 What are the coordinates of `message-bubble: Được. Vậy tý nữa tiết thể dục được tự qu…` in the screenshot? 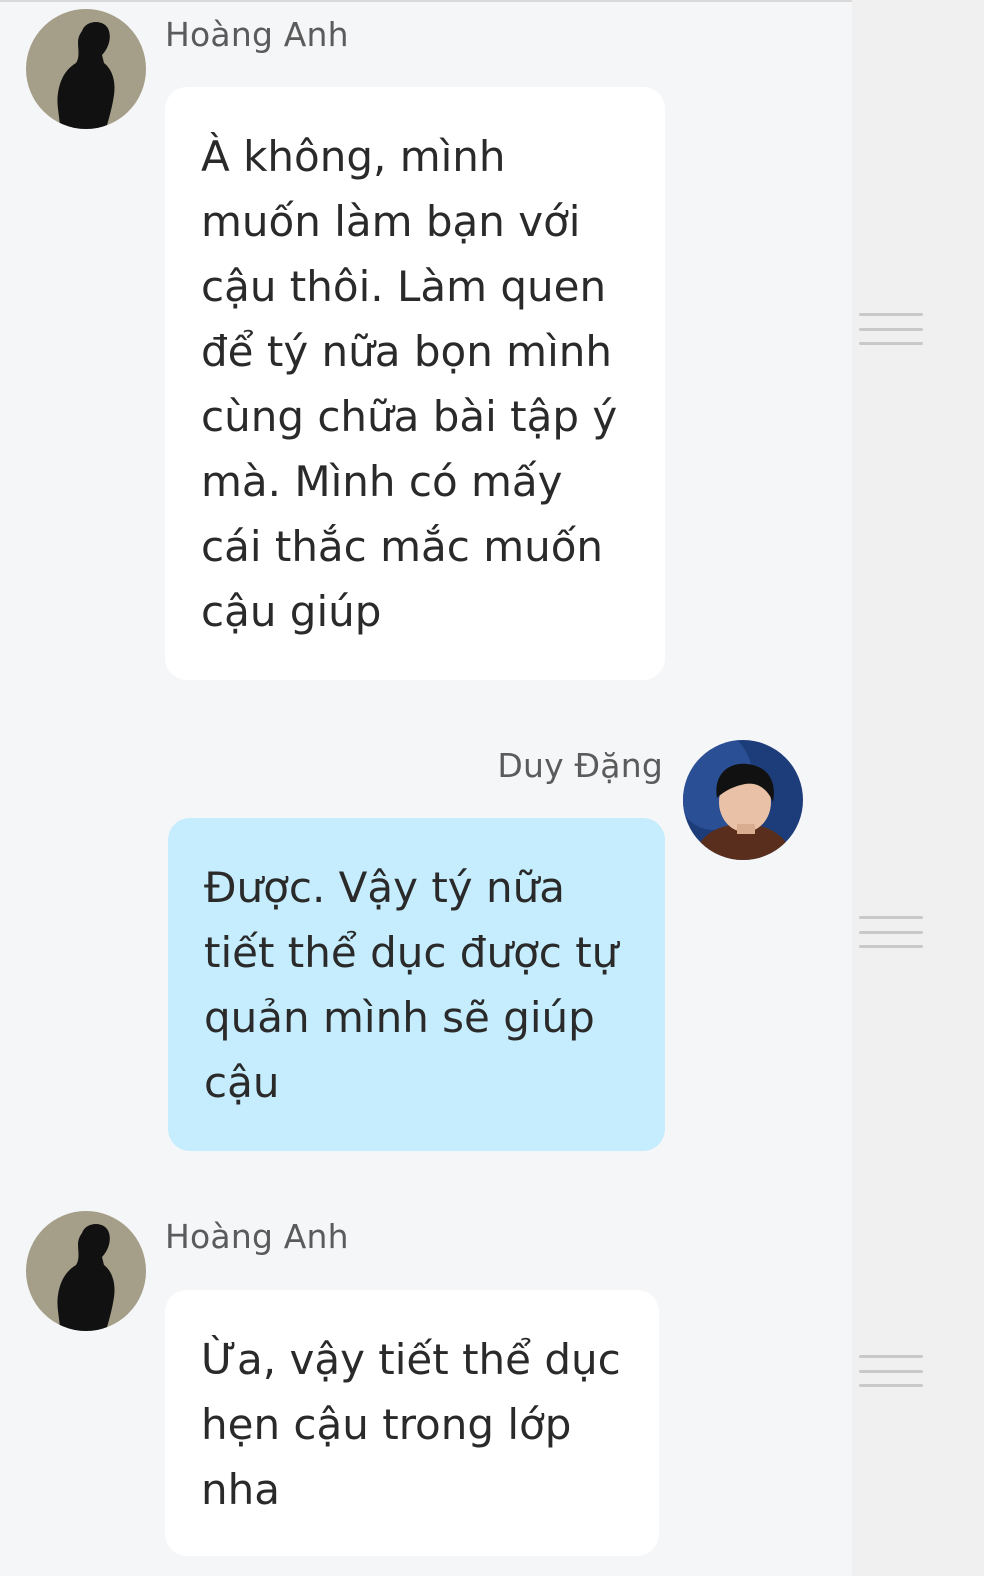 It's located at (416, 984).